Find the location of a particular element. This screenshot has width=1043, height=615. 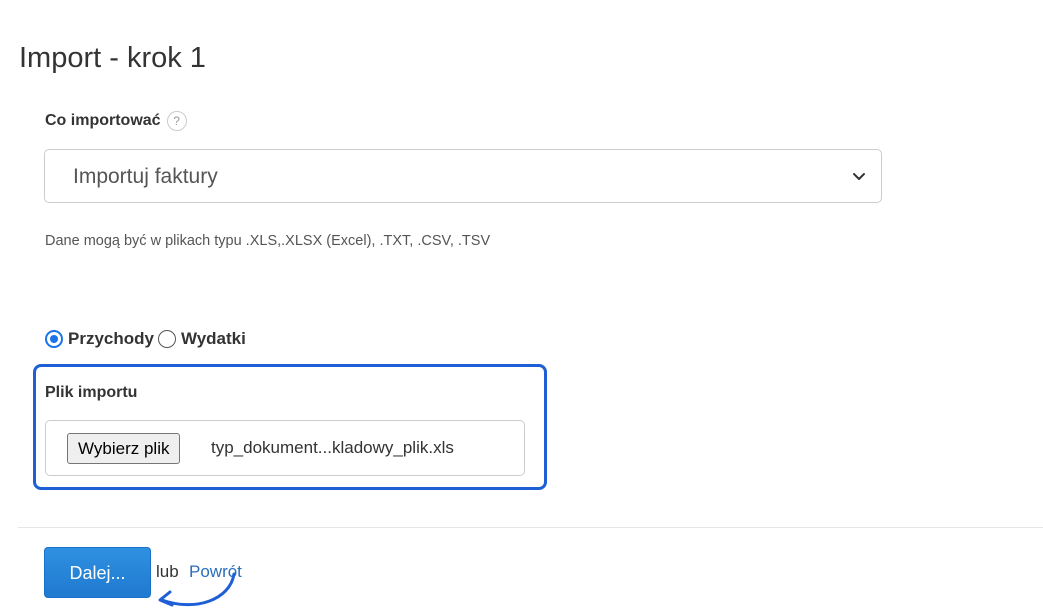

divider is located at coordinates (530, 527).